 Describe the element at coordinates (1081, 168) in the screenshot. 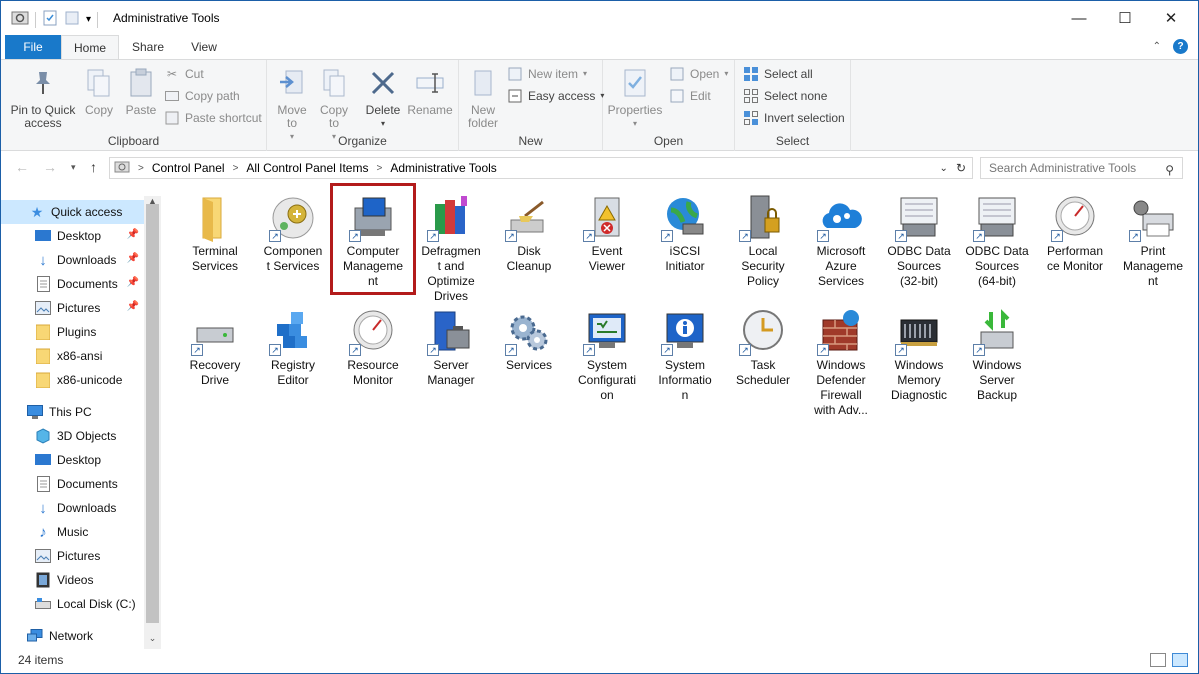

I see `search-box: Search Administrative Tools ⚲` at that location.